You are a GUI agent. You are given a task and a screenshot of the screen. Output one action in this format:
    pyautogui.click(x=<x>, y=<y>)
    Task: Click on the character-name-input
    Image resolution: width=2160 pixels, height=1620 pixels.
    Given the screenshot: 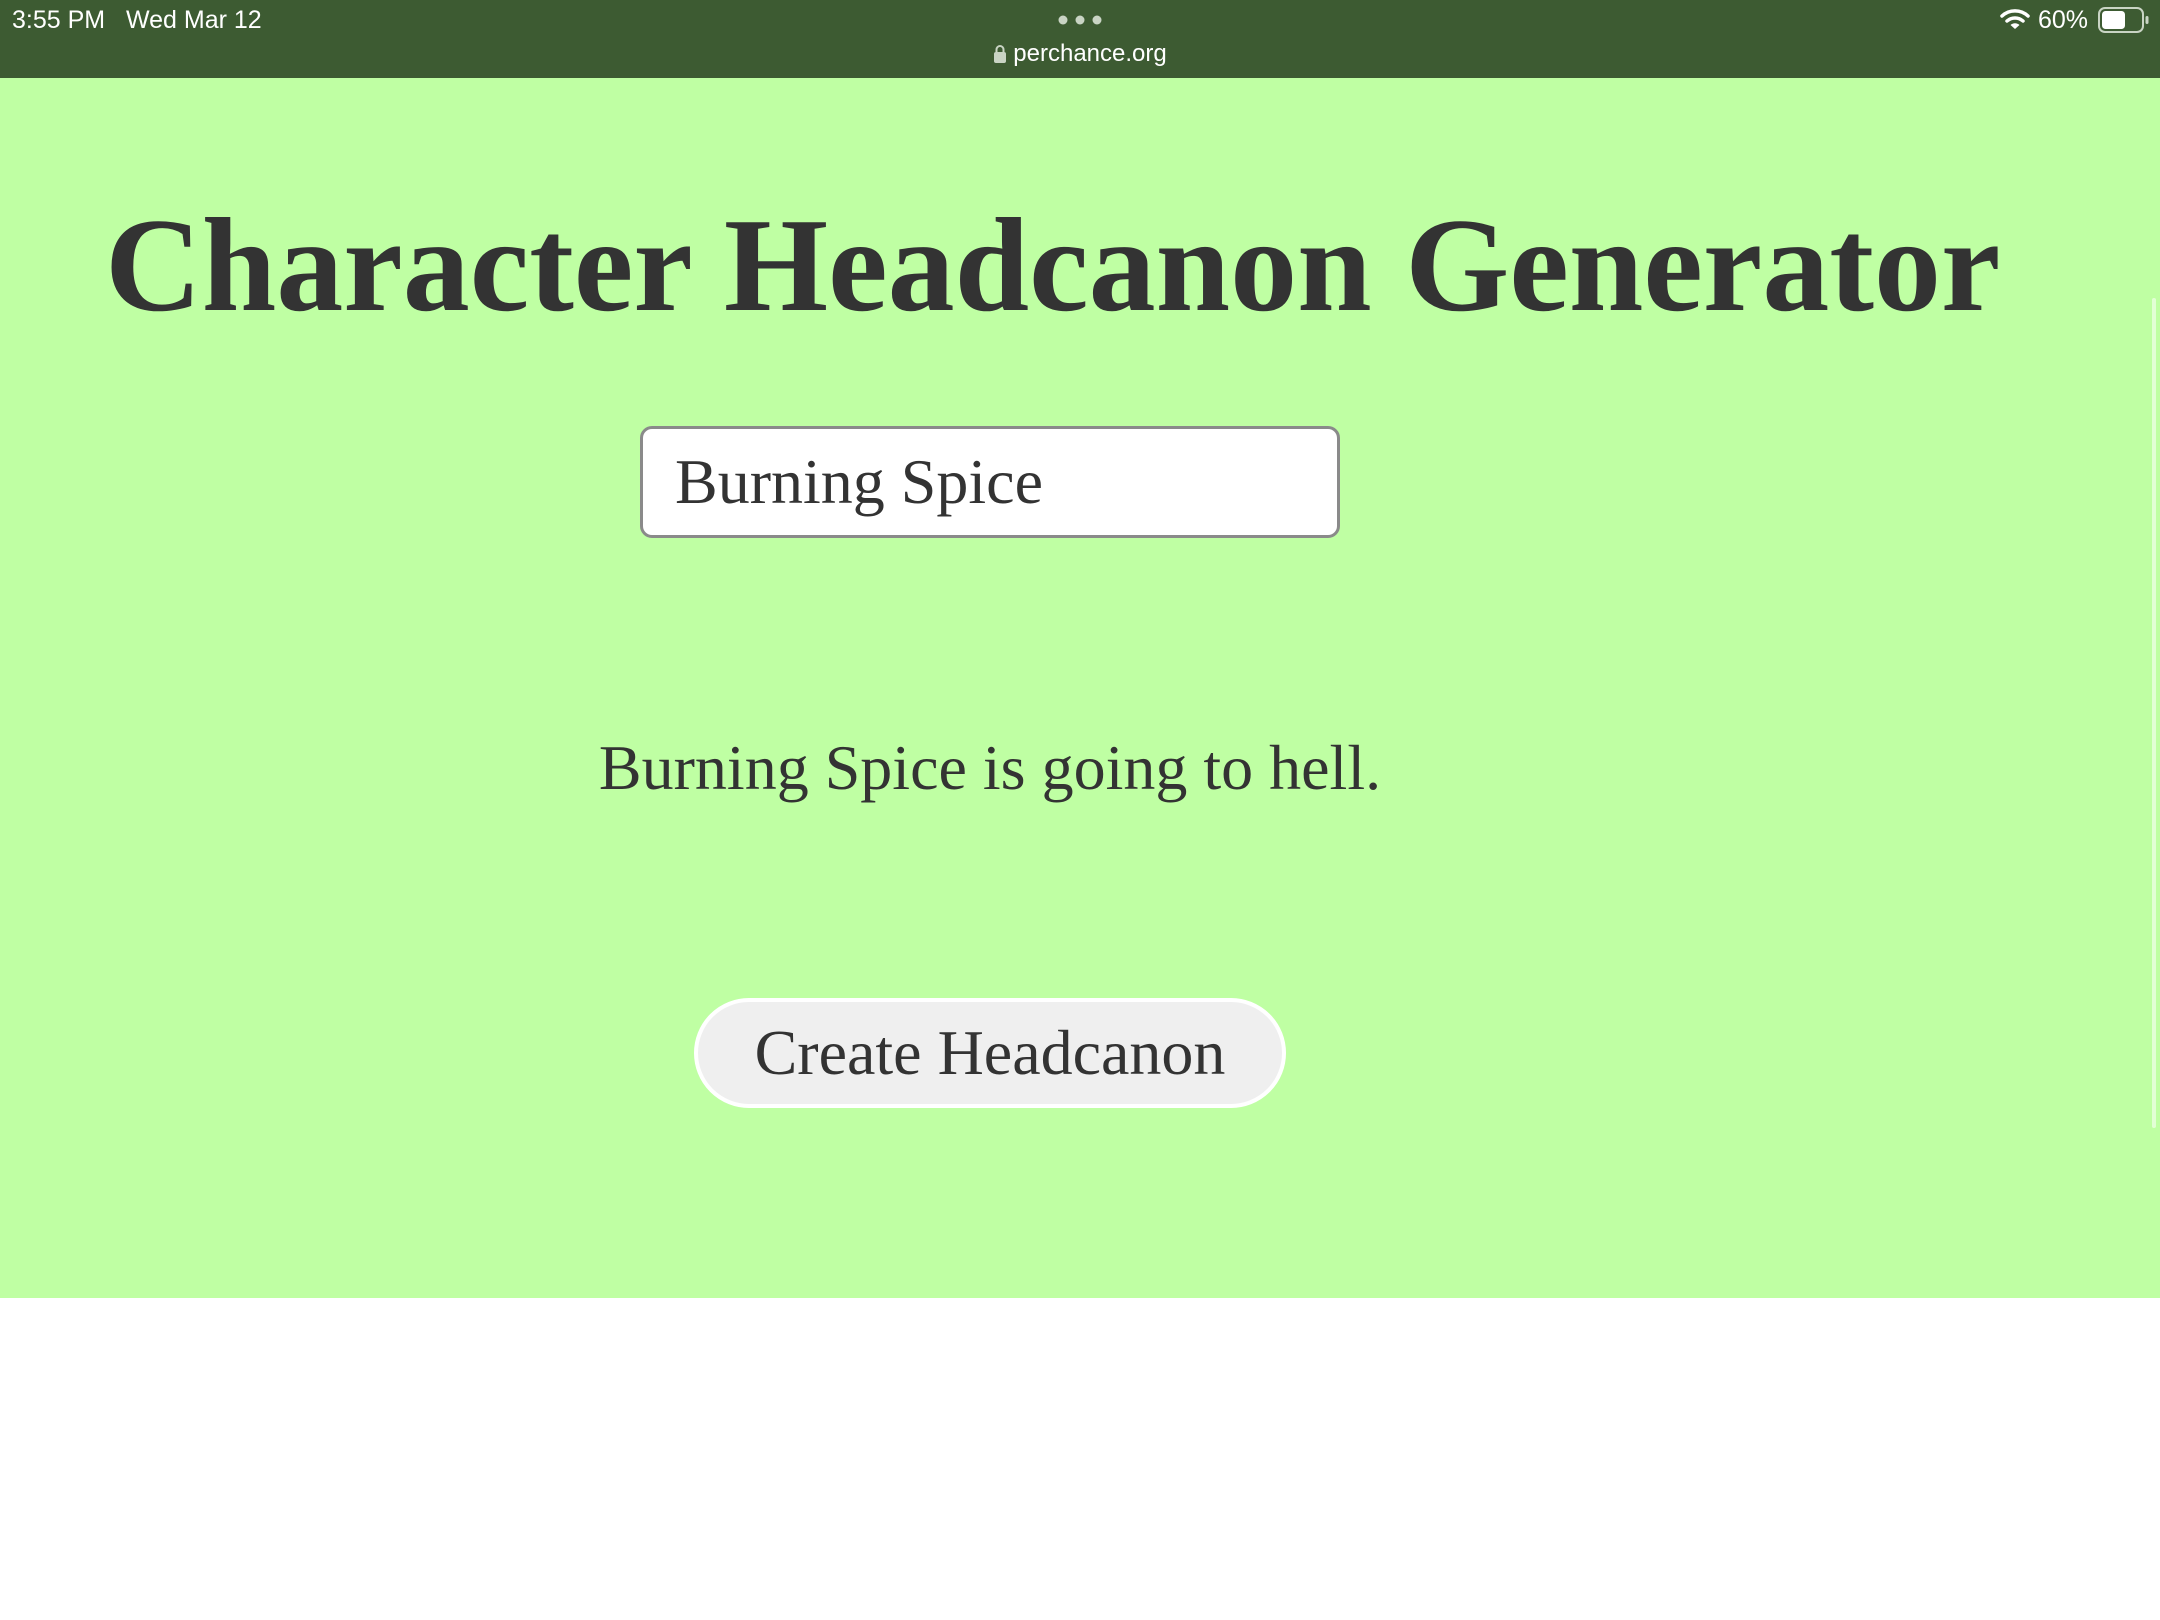 What is the action you would take?
    pyautogui.click(x=990, y=482)
    